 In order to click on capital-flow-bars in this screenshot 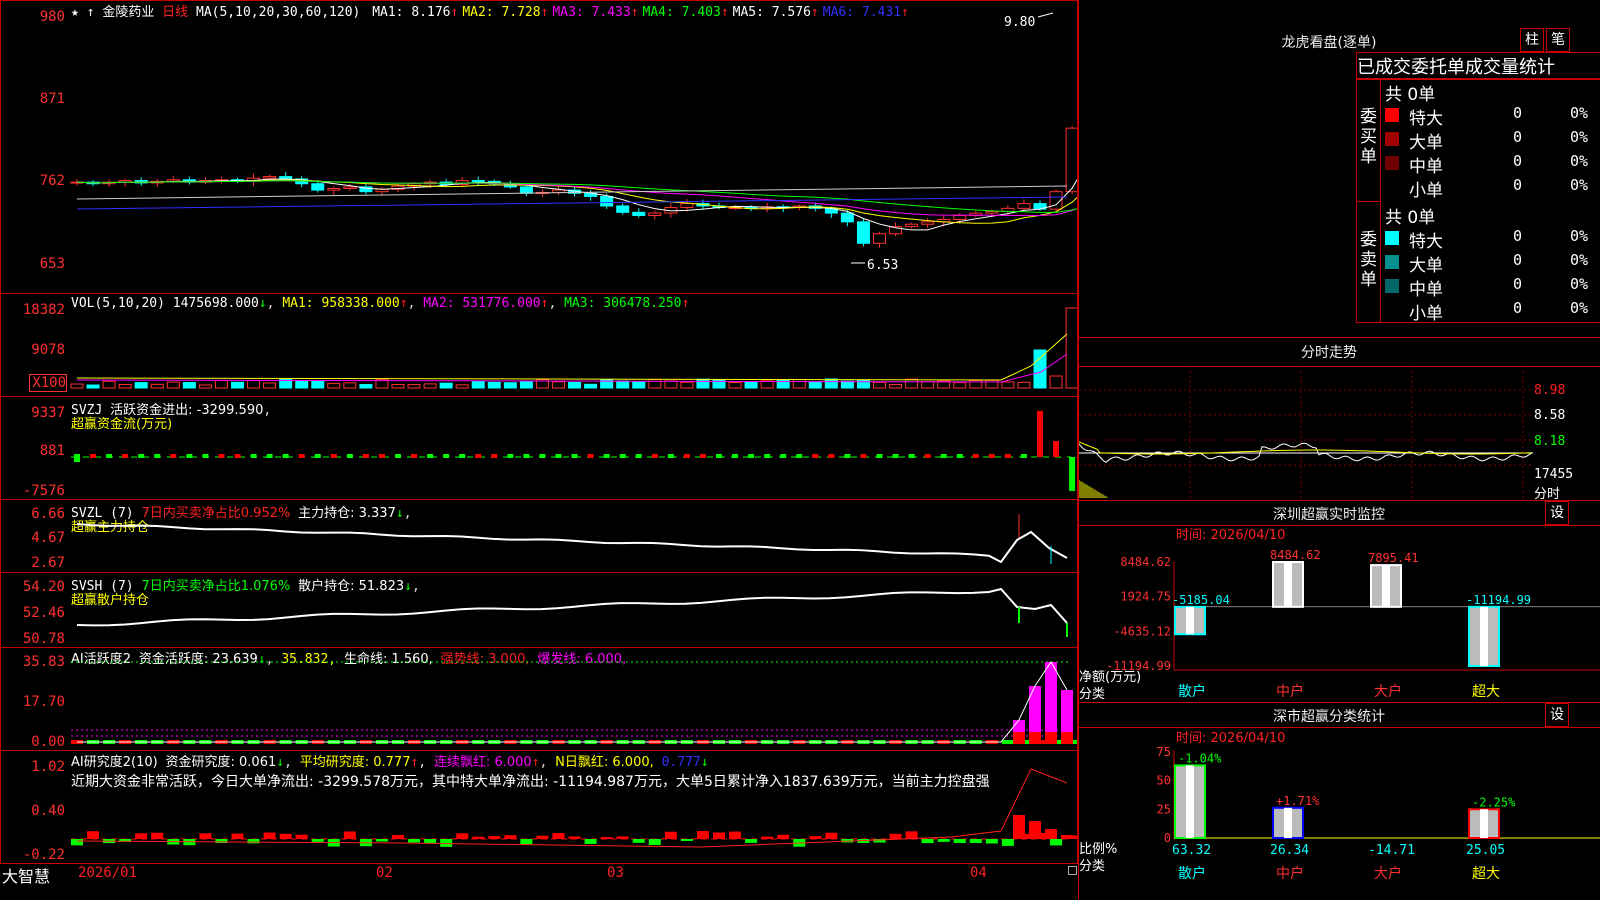, I will do `click(573, 451)`.